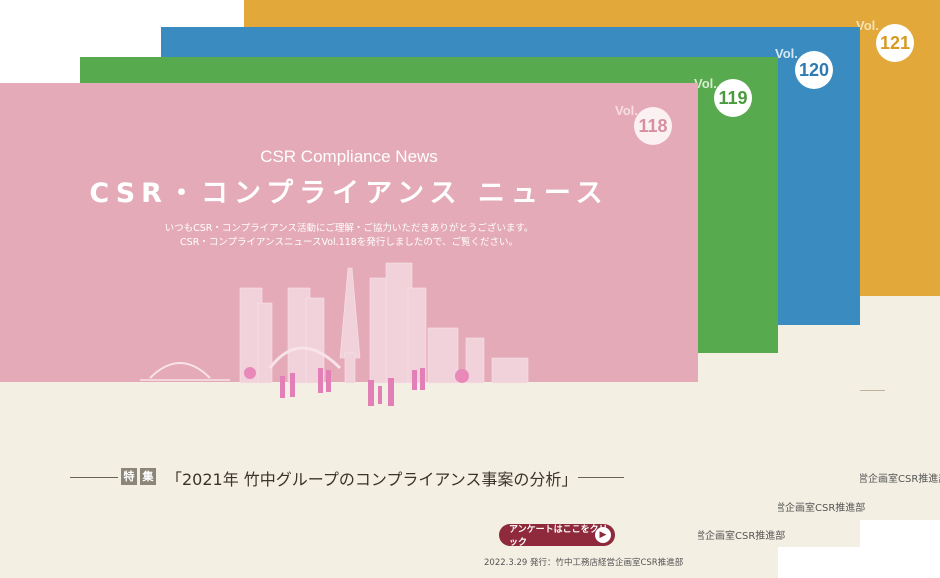 The image size is (940, 578). I want to click on vol-number-badge: 118, so click(653, 126).